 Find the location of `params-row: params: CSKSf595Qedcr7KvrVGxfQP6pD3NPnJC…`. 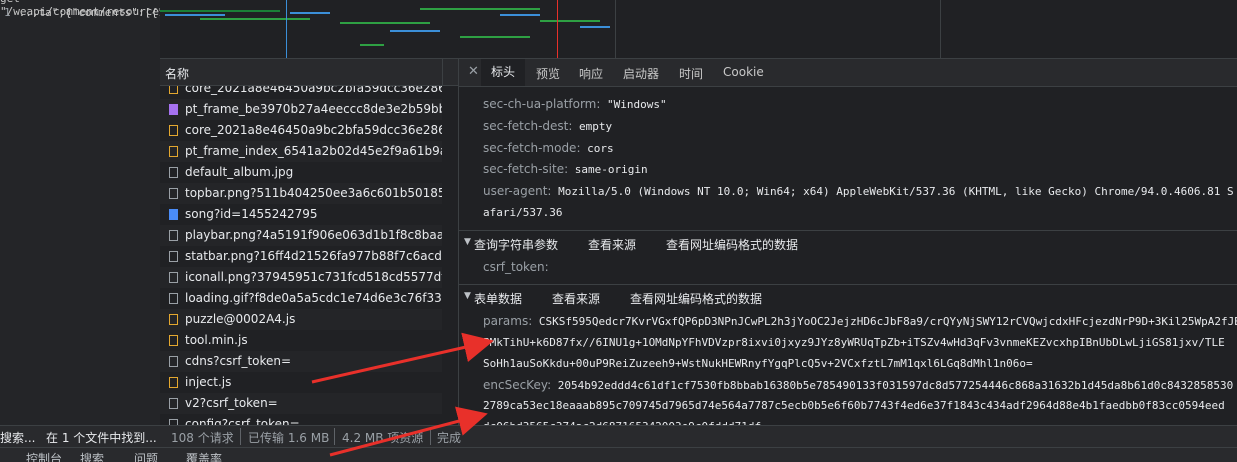

params-row: params: CSKSf595Qedcr7KvrVGxfQP6pD3NPnJC… is located at coordinates (860, 321).